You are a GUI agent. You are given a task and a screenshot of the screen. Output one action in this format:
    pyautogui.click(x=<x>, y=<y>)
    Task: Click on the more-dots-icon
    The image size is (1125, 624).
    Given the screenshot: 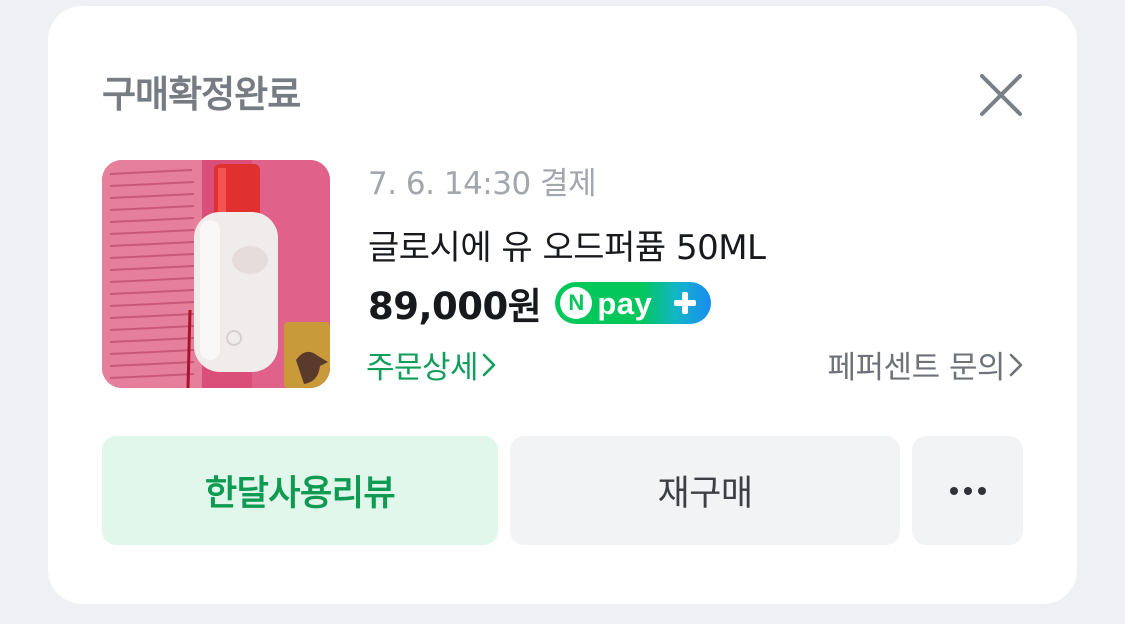 What is the action you would take?
    pyautogui.click(x=967, y=490)
    